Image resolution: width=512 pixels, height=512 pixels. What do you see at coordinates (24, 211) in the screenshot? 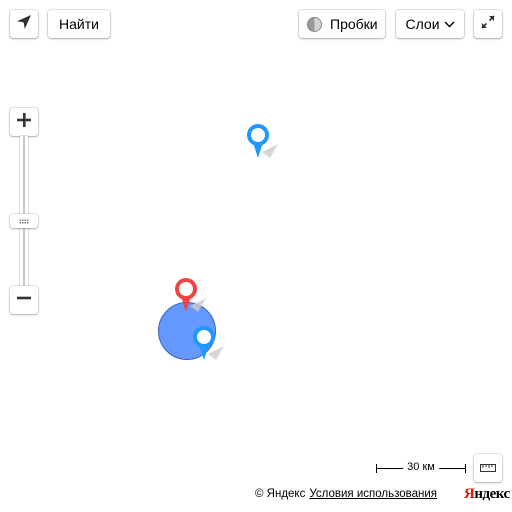
I see `zoom-slider-track` at bounding box center [24, 211].